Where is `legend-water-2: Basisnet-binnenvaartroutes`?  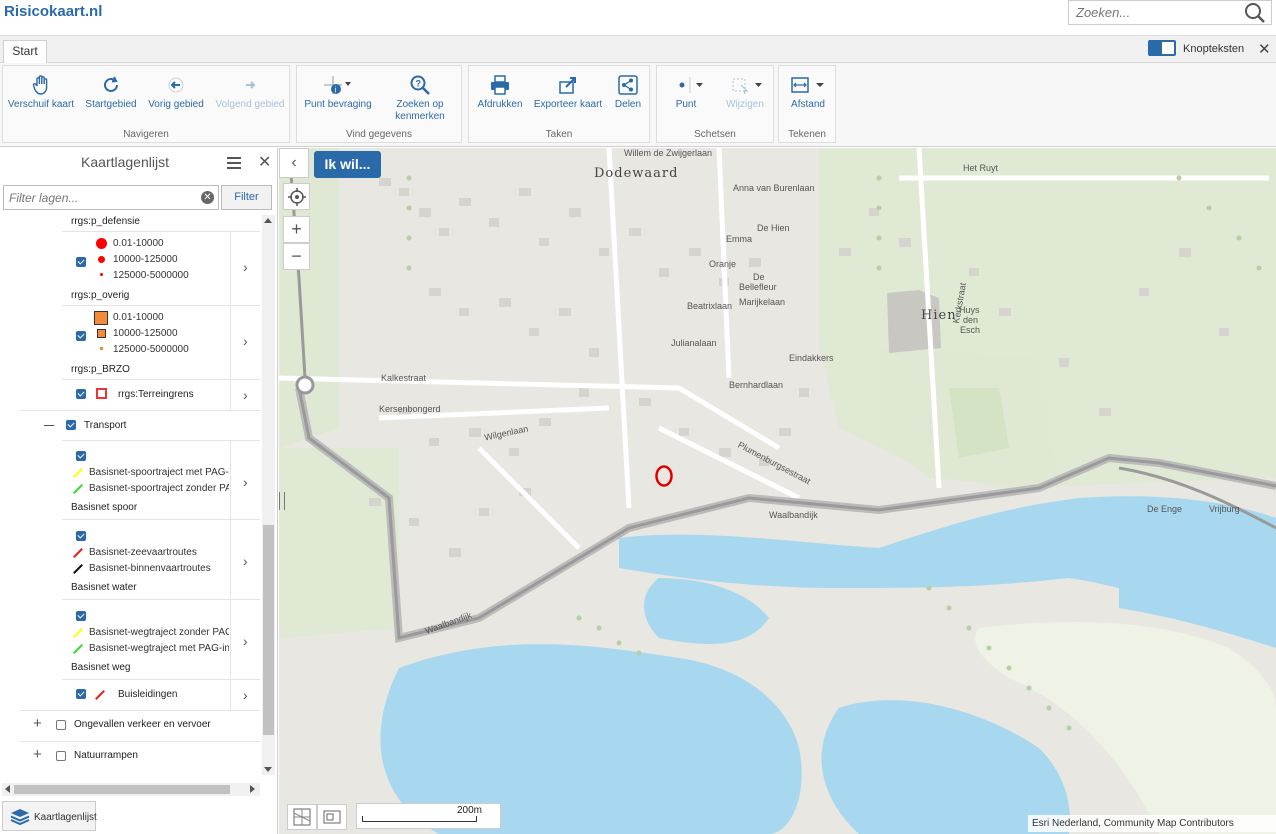
legend-water-2: Basisnet-binnenvaartroutes is located at coordinates (150, 568).